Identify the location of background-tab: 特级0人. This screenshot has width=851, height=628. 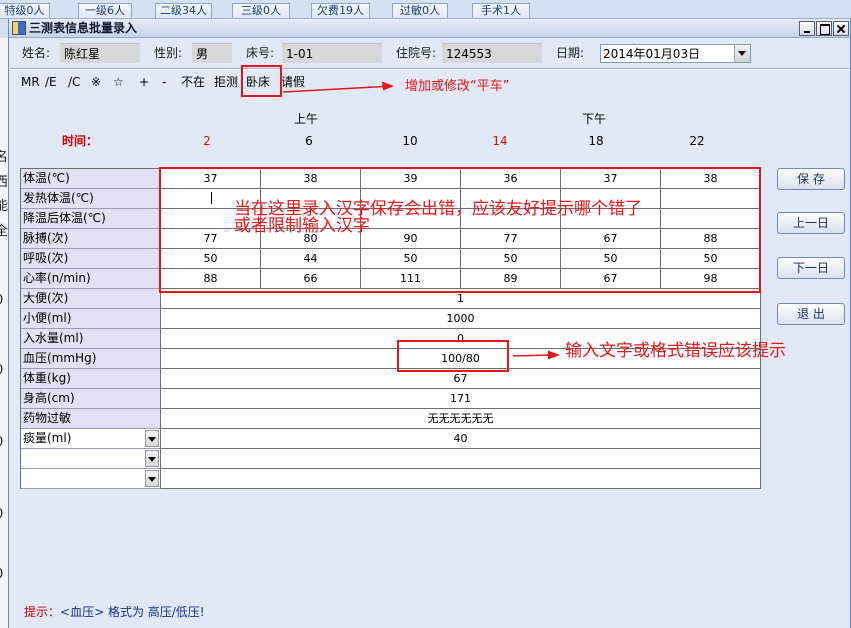
(25, 10).